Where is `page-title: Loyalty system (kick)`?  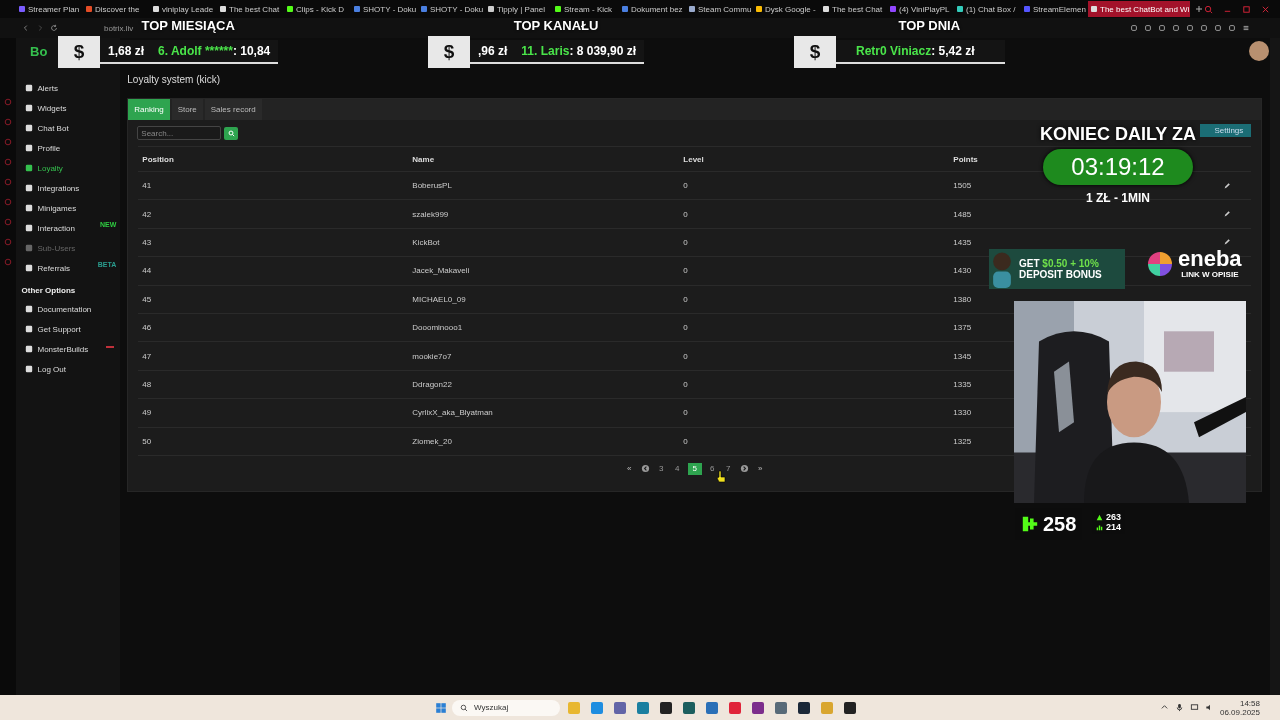 page-title: Loyalty system (kick) is located at coordinates (174, 80).